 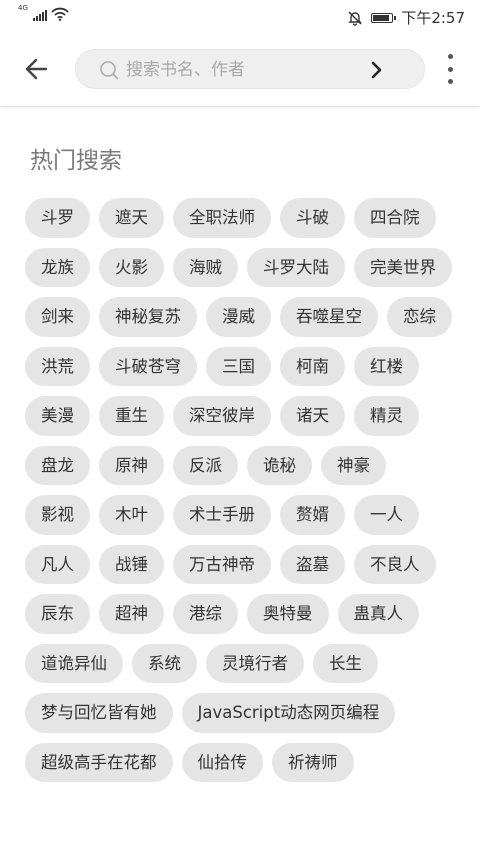 What do you see at coordinates (433, 18) in the screenshot?
I see `clock: 下午2:57` at bounding box center [433, 18].